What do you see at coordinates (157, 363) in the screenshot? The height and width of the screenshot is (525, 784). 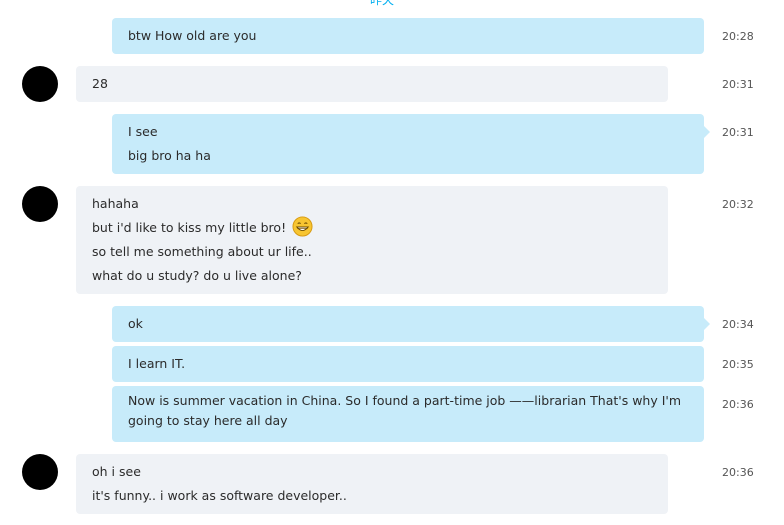 I see `message-text: I learn IT.` at bounding box center [157, 363].